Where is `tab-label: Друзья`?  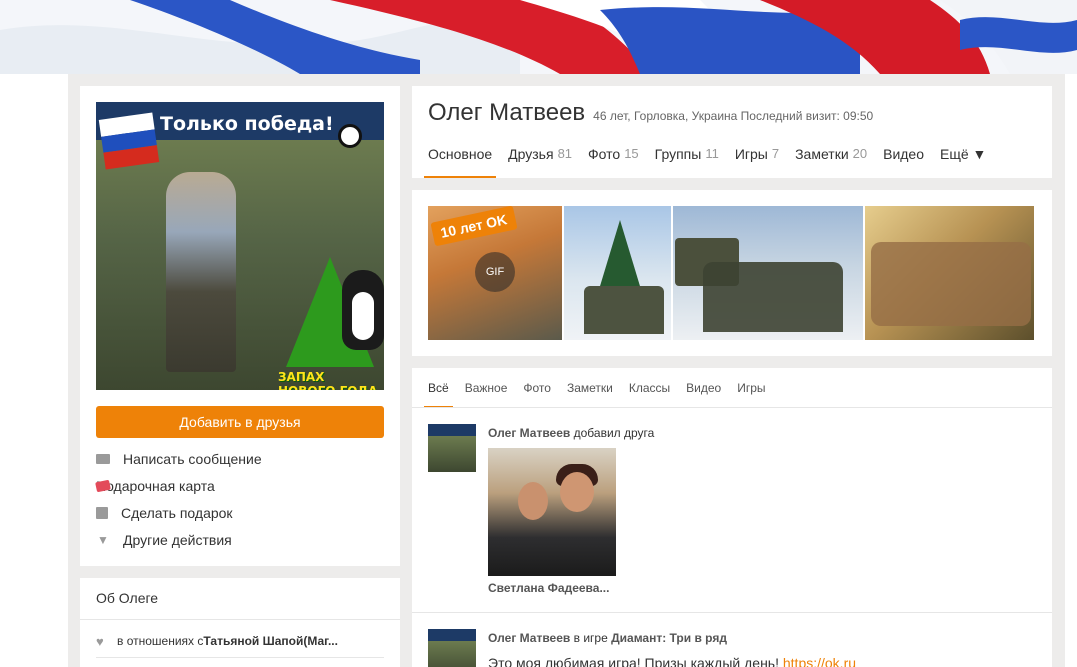 tab-label: Друзья is located at coordinates (531, 154).